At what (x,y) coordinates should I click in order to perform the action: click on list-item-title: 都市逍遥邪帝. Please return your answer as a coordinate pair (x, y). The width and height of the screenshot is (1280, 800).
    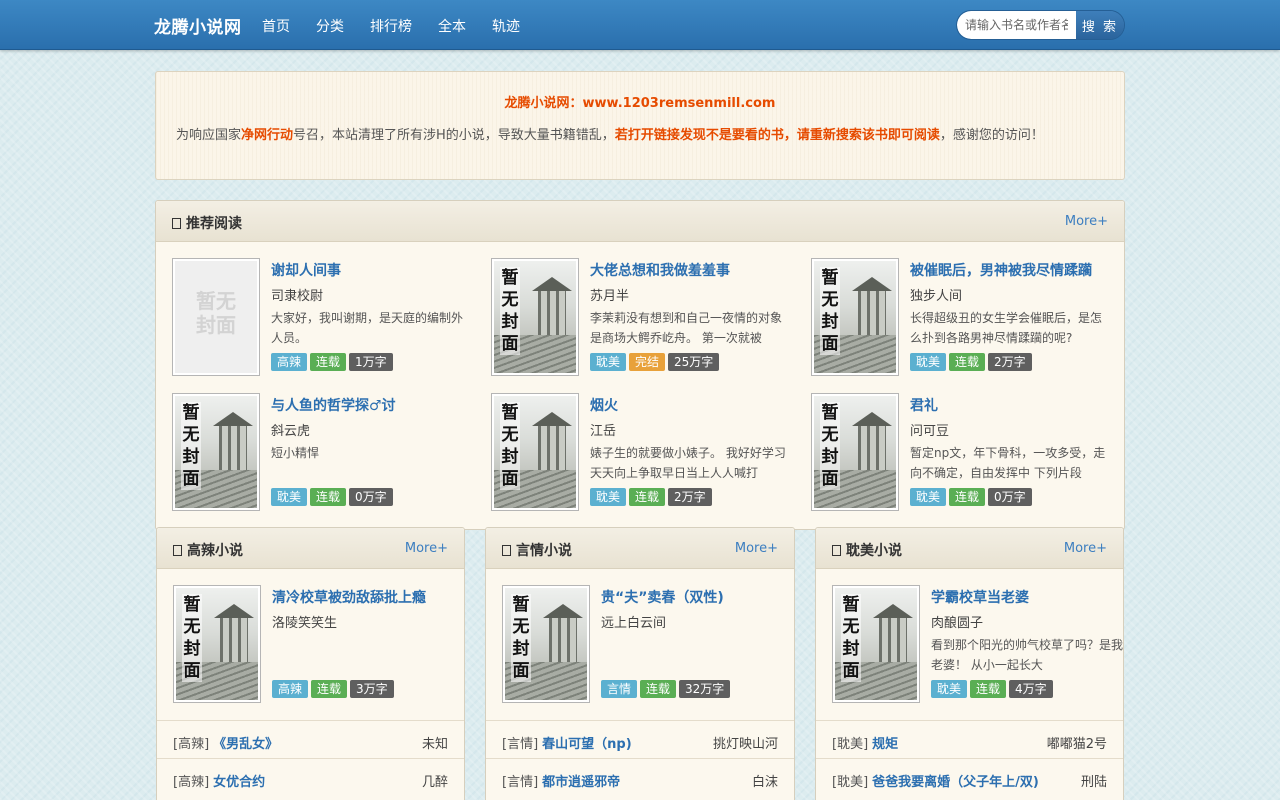
    Looking at the image, I should click on (581, 782).